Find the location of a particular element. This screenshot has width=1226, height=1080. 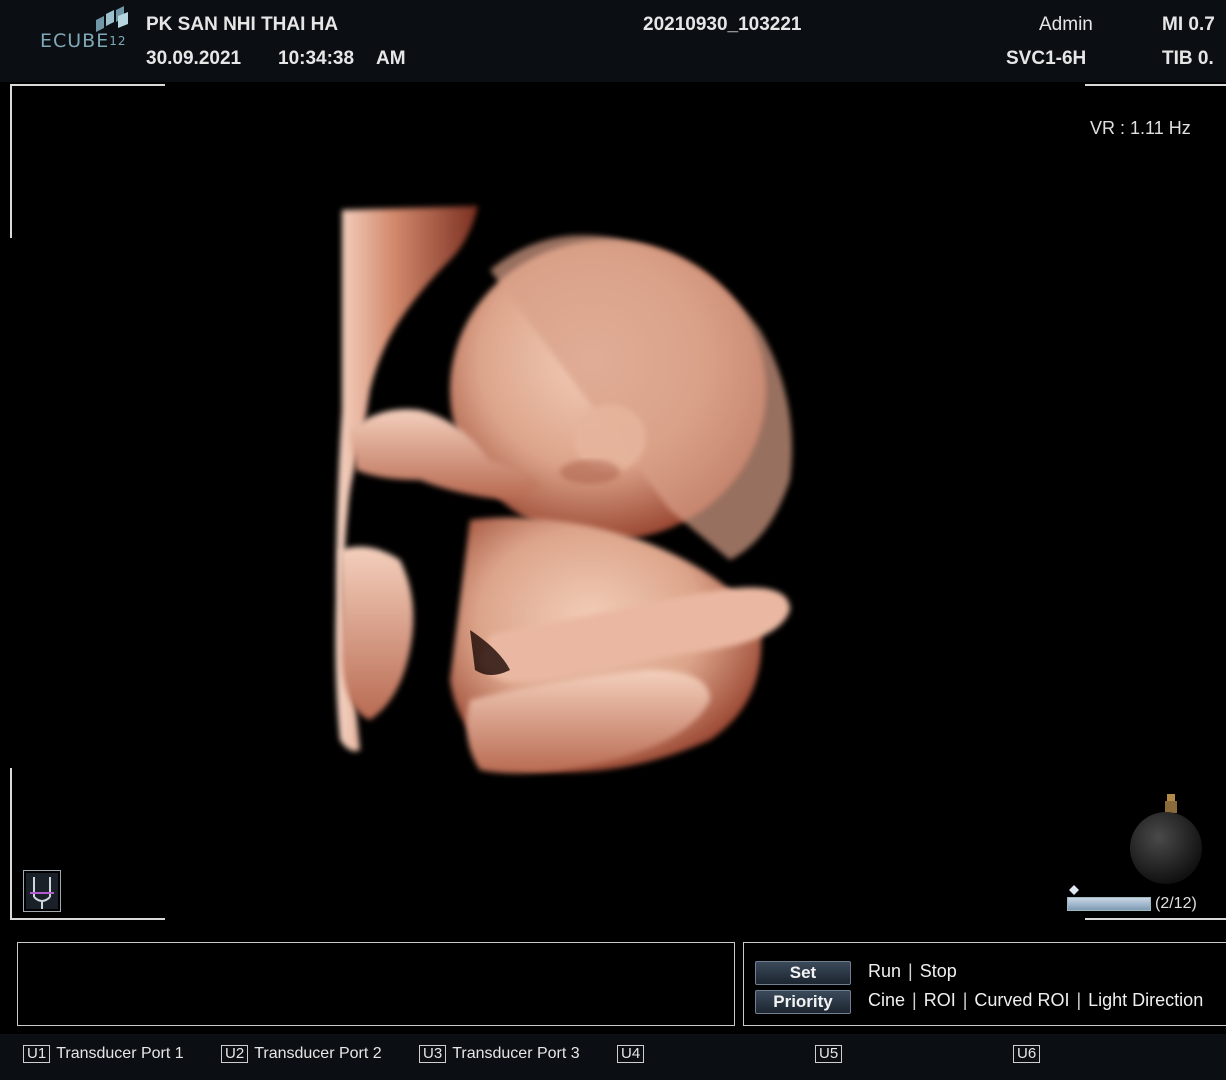

frame-corner-top-left-vertical is located at coordinates (11, 161).